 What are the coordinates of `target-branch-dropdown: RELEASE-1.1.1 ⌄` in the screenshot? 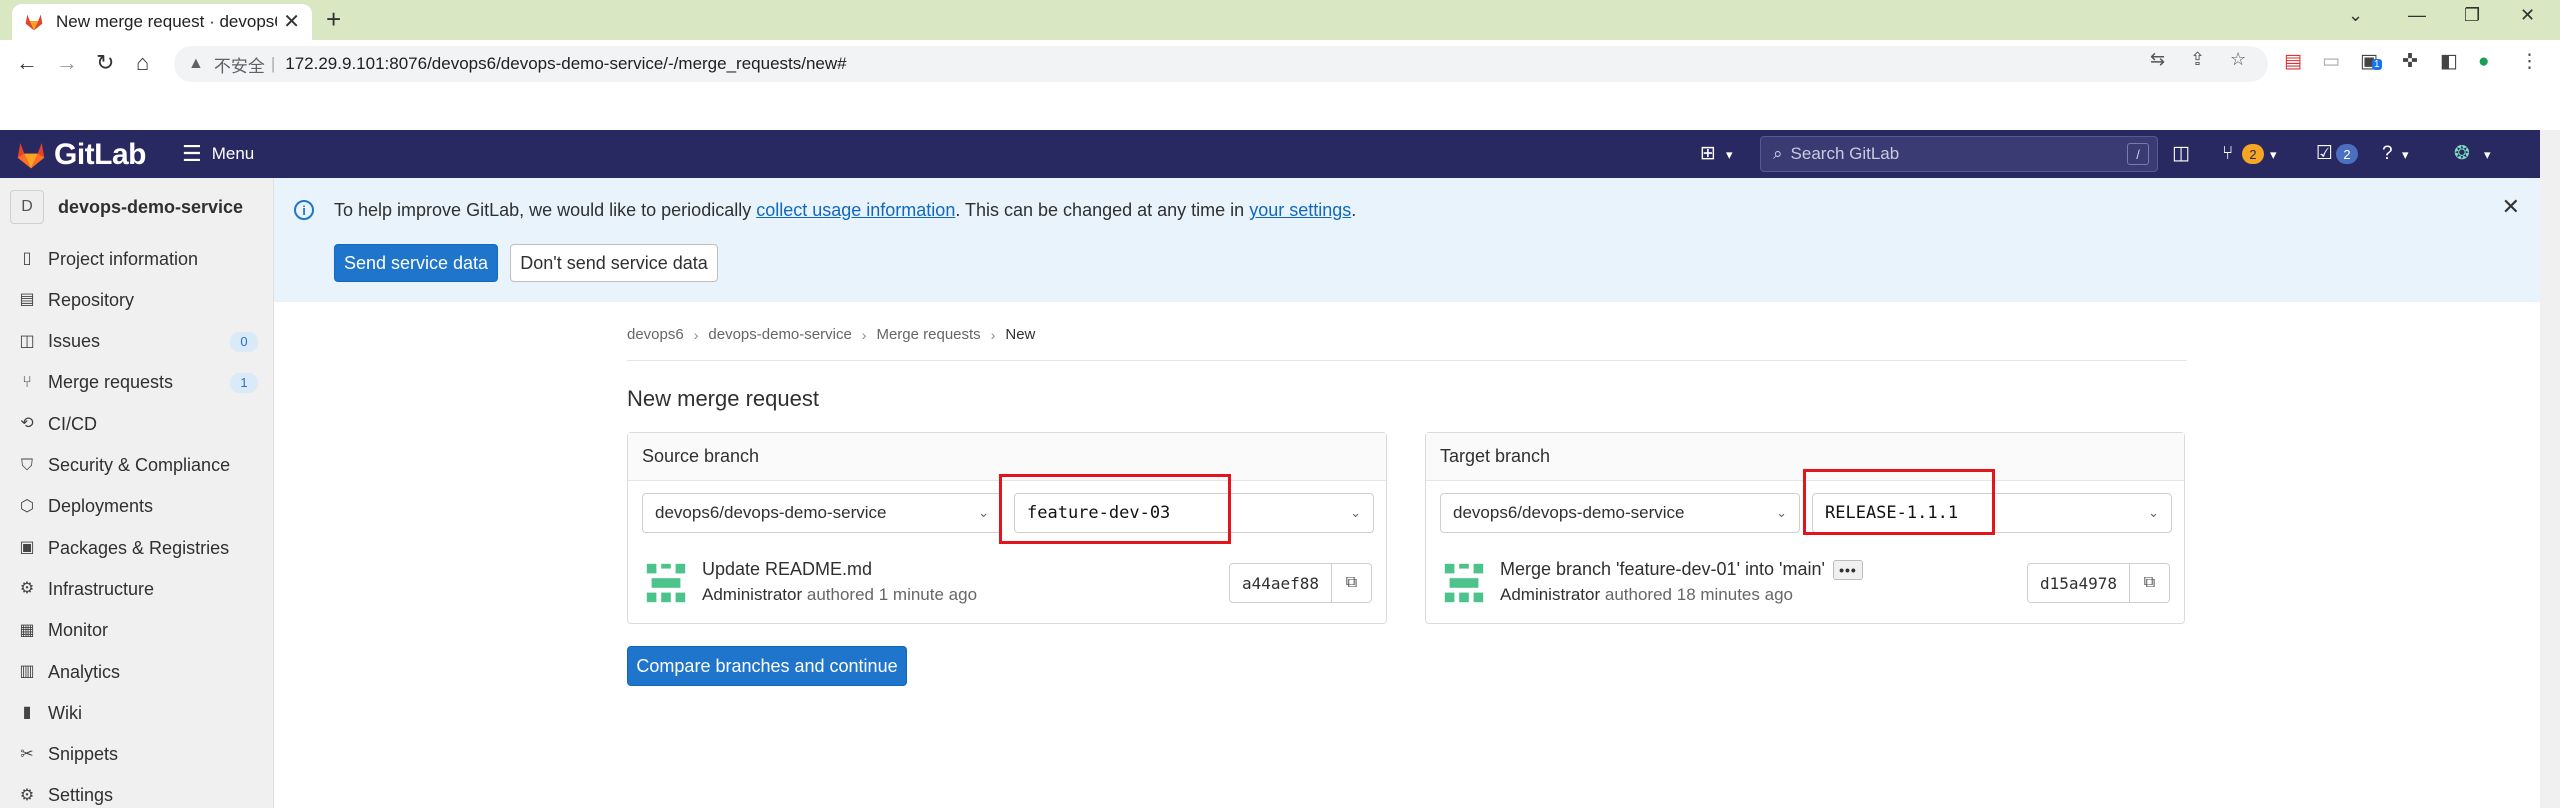 It's located at (1992, 513).